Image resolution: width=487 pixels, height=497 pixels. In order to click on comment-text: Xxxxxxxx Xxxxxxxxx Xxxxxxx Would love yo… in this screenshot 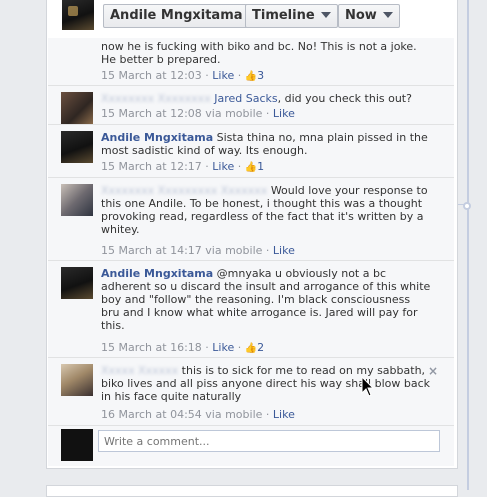, I will do `click(264, 210)`.